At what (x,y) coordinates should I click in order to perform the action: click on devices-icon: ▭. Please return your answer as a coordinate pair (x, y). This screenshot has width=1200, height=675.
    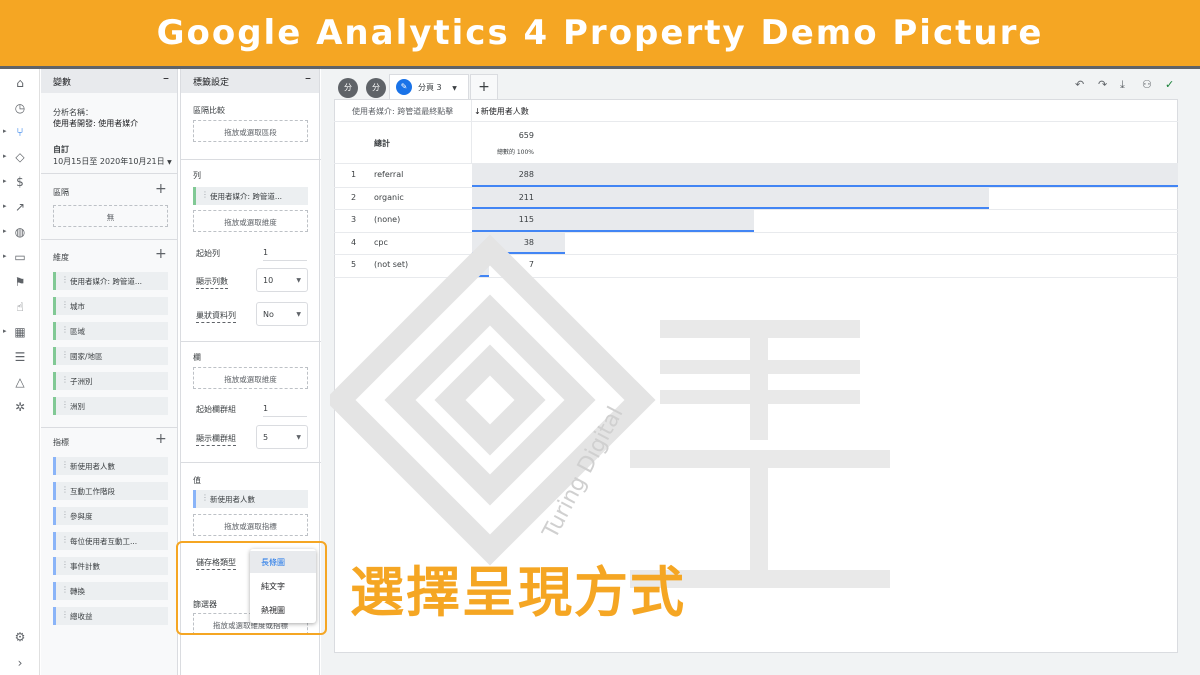
    Looking at the image, I should click on (20, 257).